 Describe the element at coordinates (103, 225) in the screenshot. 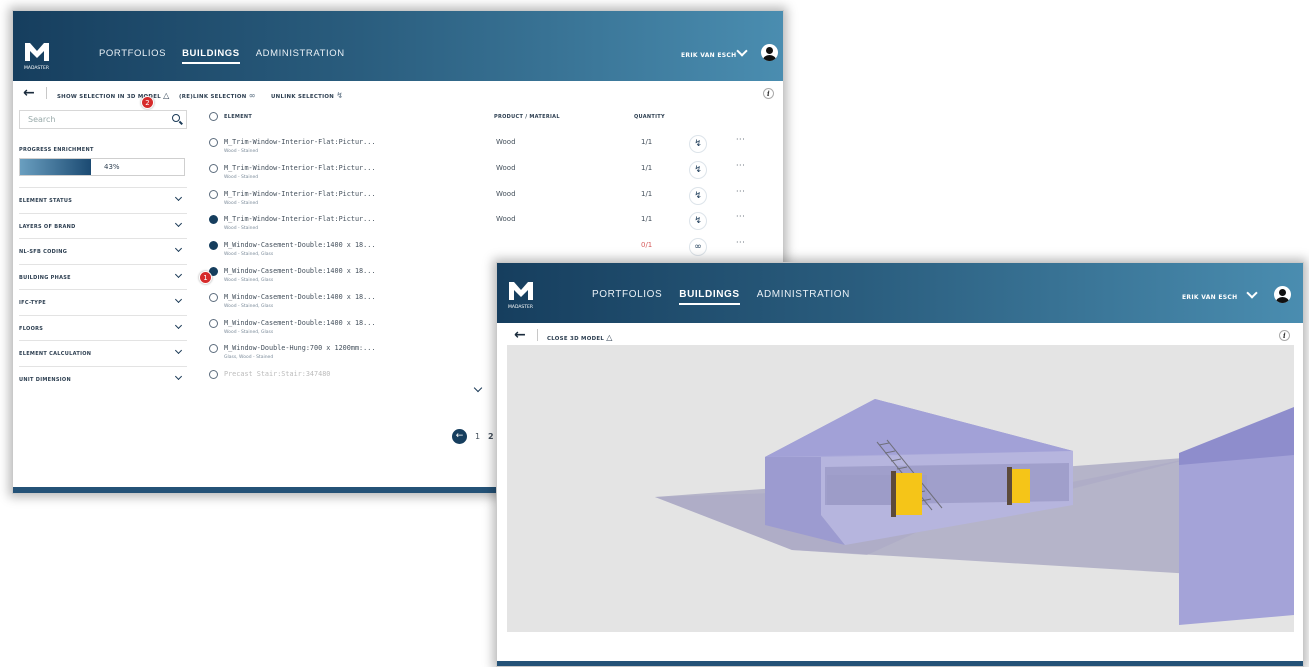

I see `filter-row: LAYERS OF BRAND` at that location.